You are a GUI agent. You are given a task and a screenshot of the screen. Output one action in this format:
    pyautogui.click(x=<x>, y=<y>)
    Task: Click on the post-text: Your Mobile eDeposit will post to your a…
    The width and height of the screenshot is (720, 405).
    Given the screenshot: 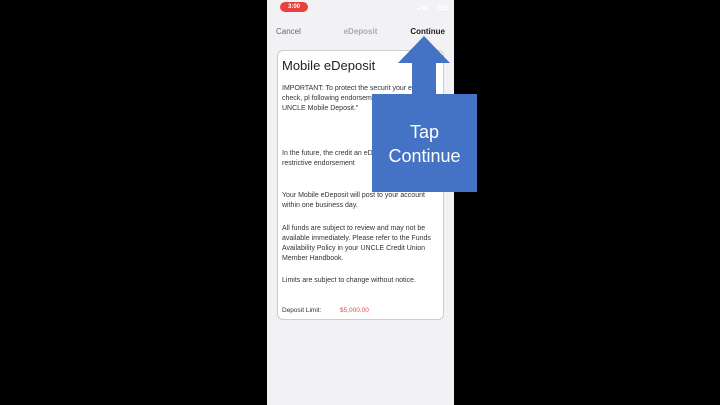 What is the action you would take?
    pyautogui.click(x=353, y=200)
    